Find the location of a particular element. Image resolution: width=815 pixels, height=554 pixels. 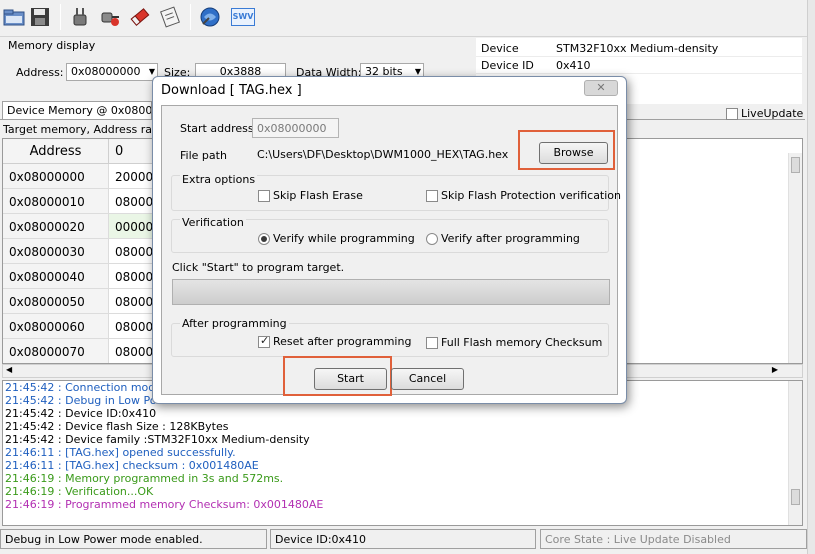

save-icon is located at coordinates (40, 17).